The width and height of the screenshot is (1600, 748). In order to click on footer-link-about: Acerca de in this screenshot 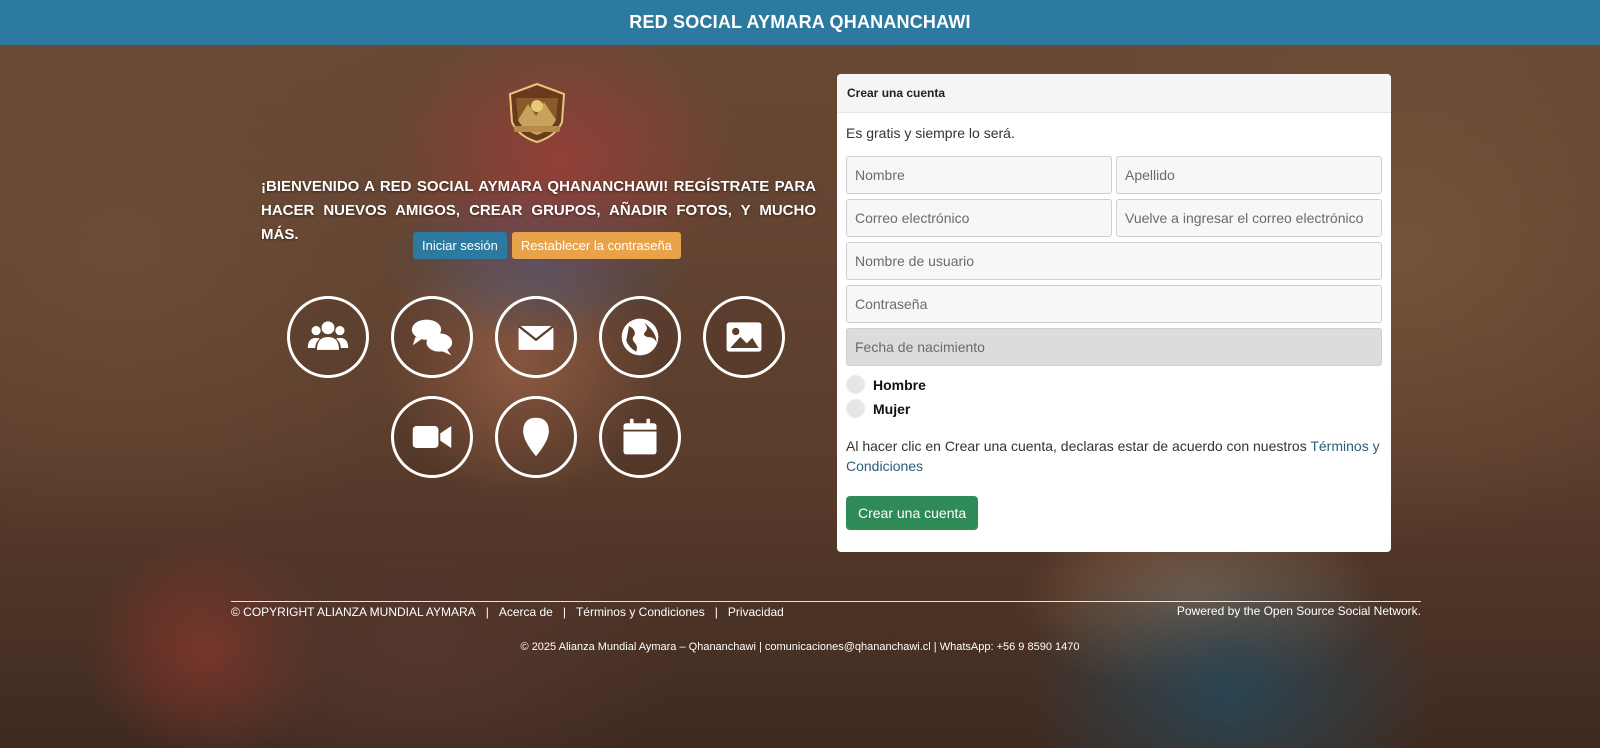, I will do `click(526, 612)`.